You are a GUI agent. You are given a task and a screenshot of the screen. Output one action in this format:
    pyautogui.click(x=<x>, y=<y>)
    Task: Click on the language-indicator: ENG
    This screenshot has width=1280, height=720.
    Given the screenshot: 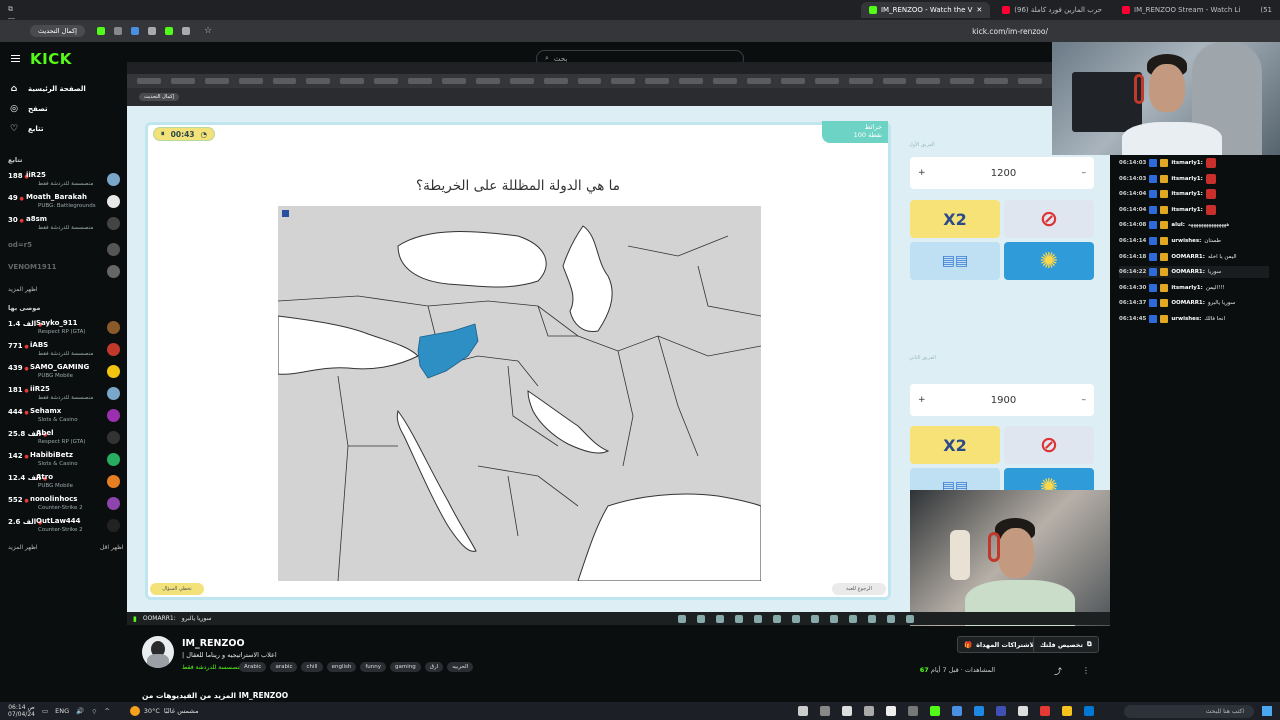 What is the action you would take?
    pyautogui.click(x=62, y=711)
    